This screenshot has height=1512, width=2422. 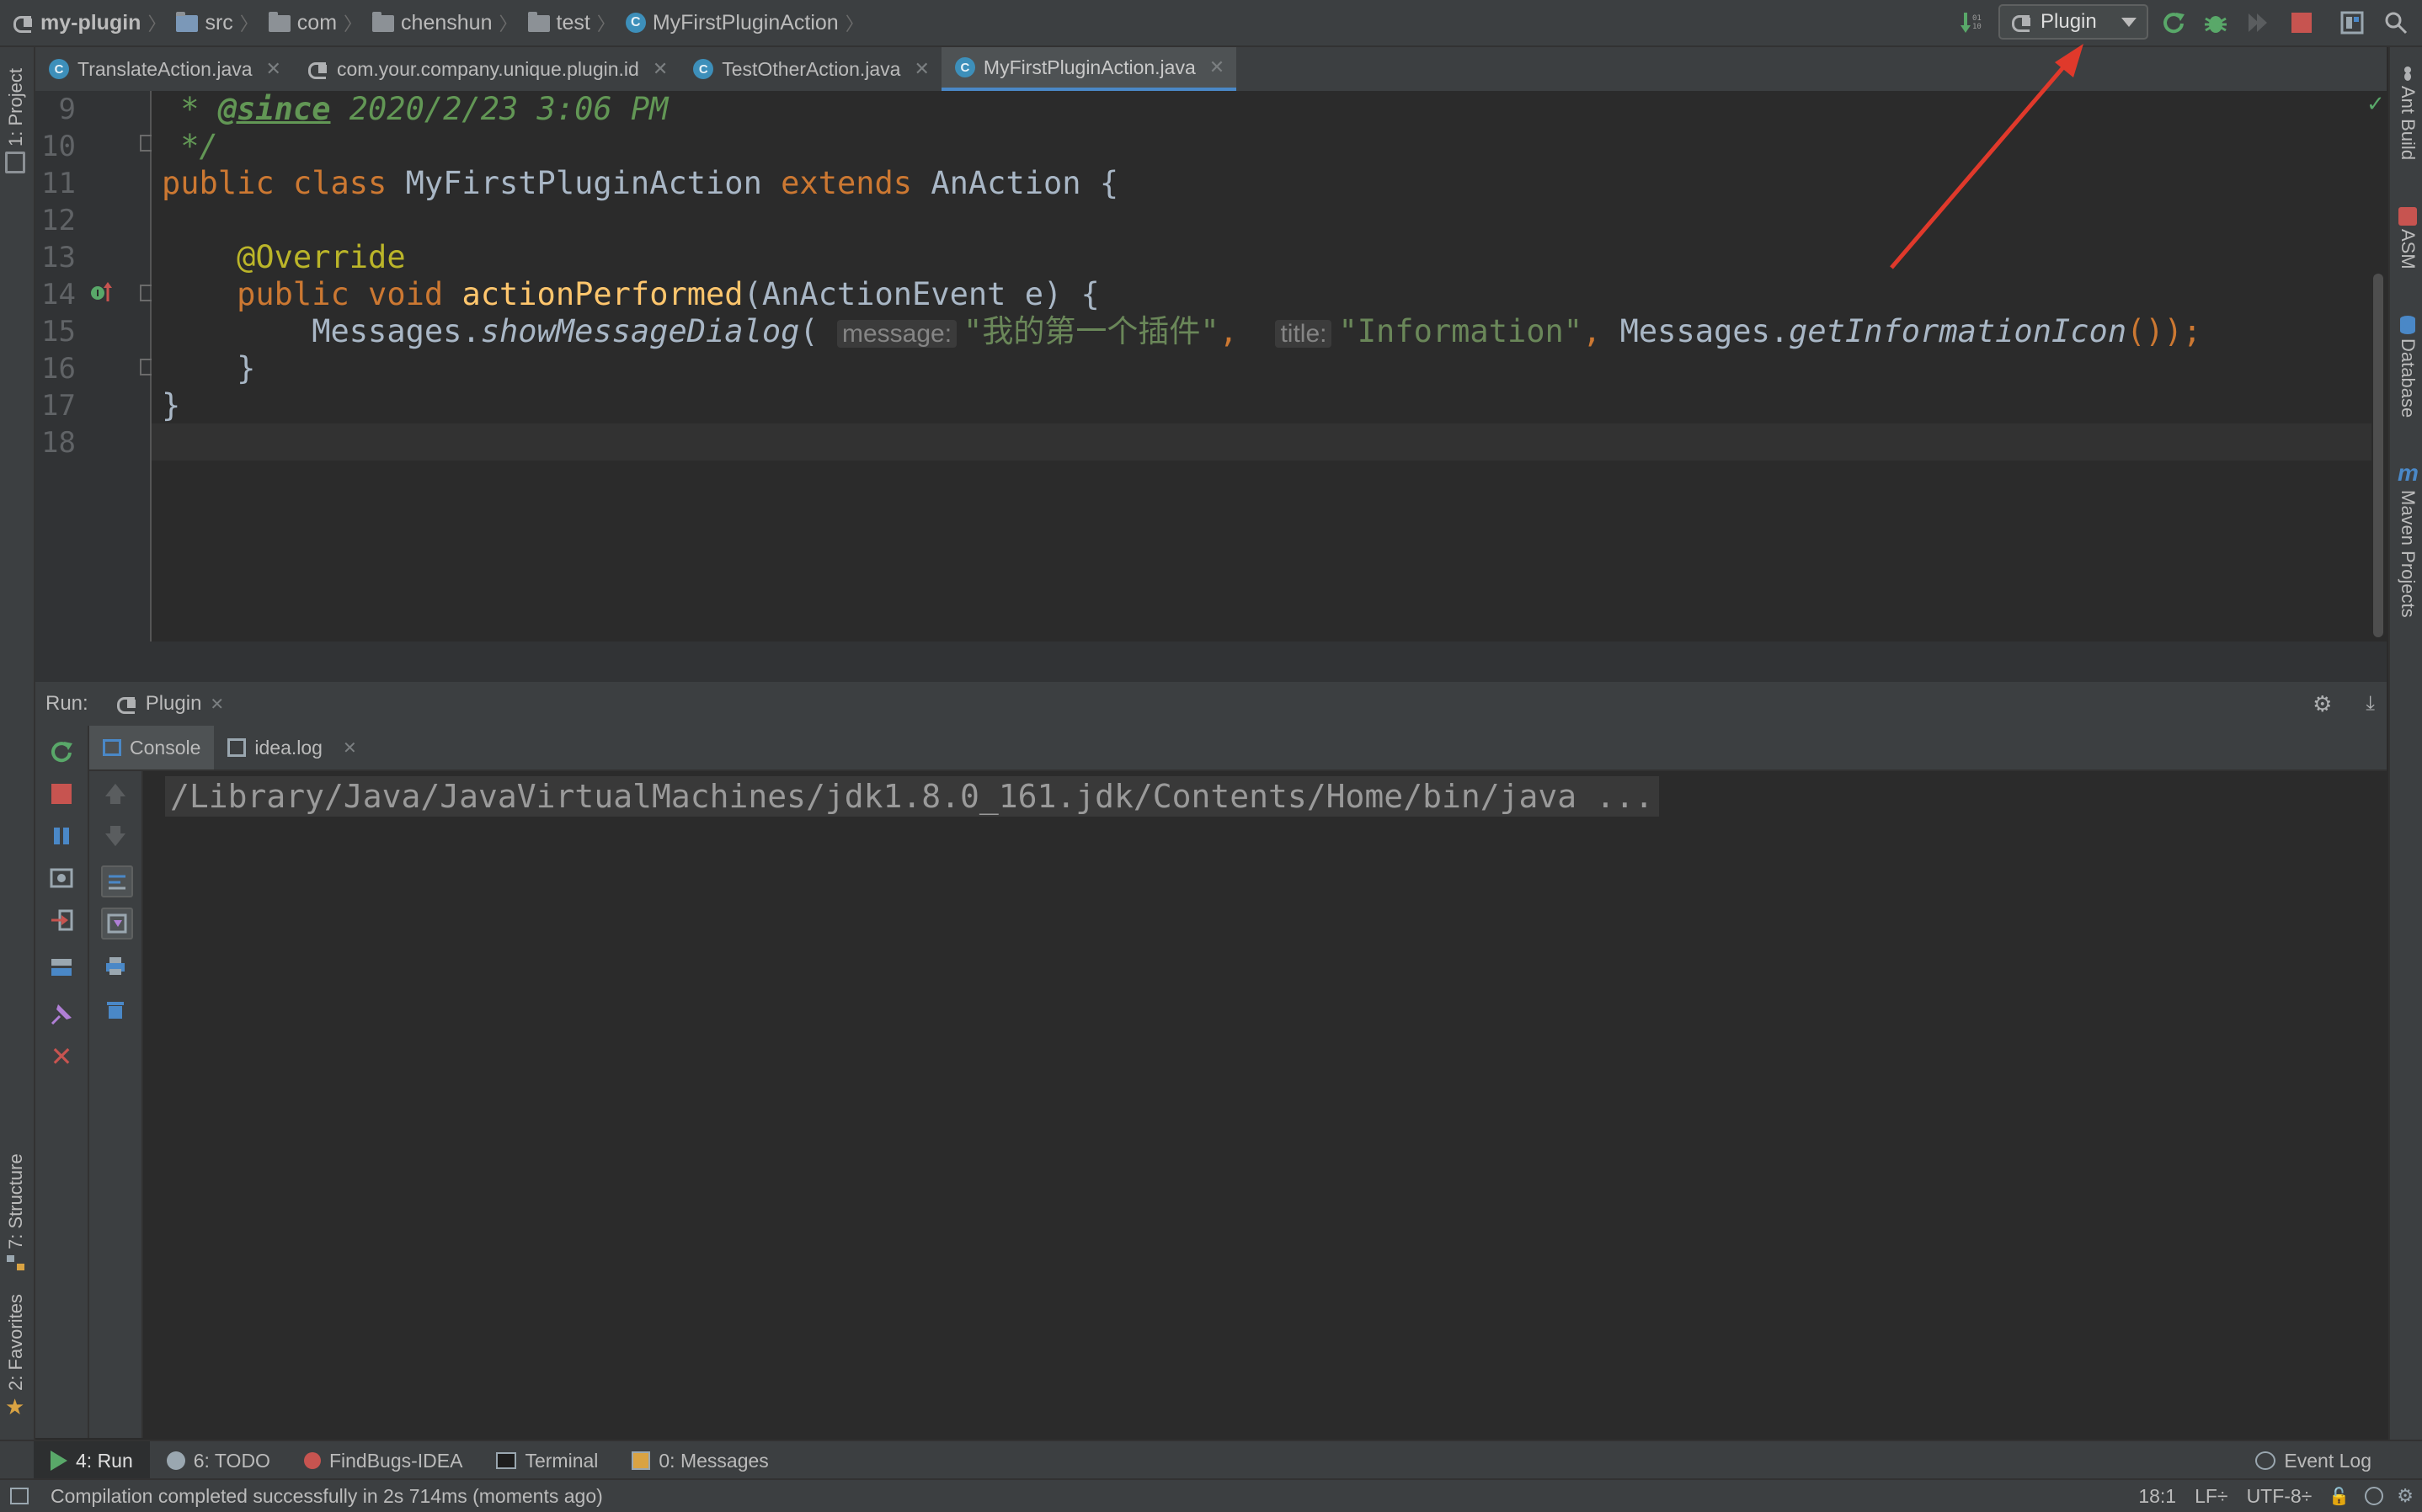 I want to click on pin-icon, so click(x=62, y=1015).